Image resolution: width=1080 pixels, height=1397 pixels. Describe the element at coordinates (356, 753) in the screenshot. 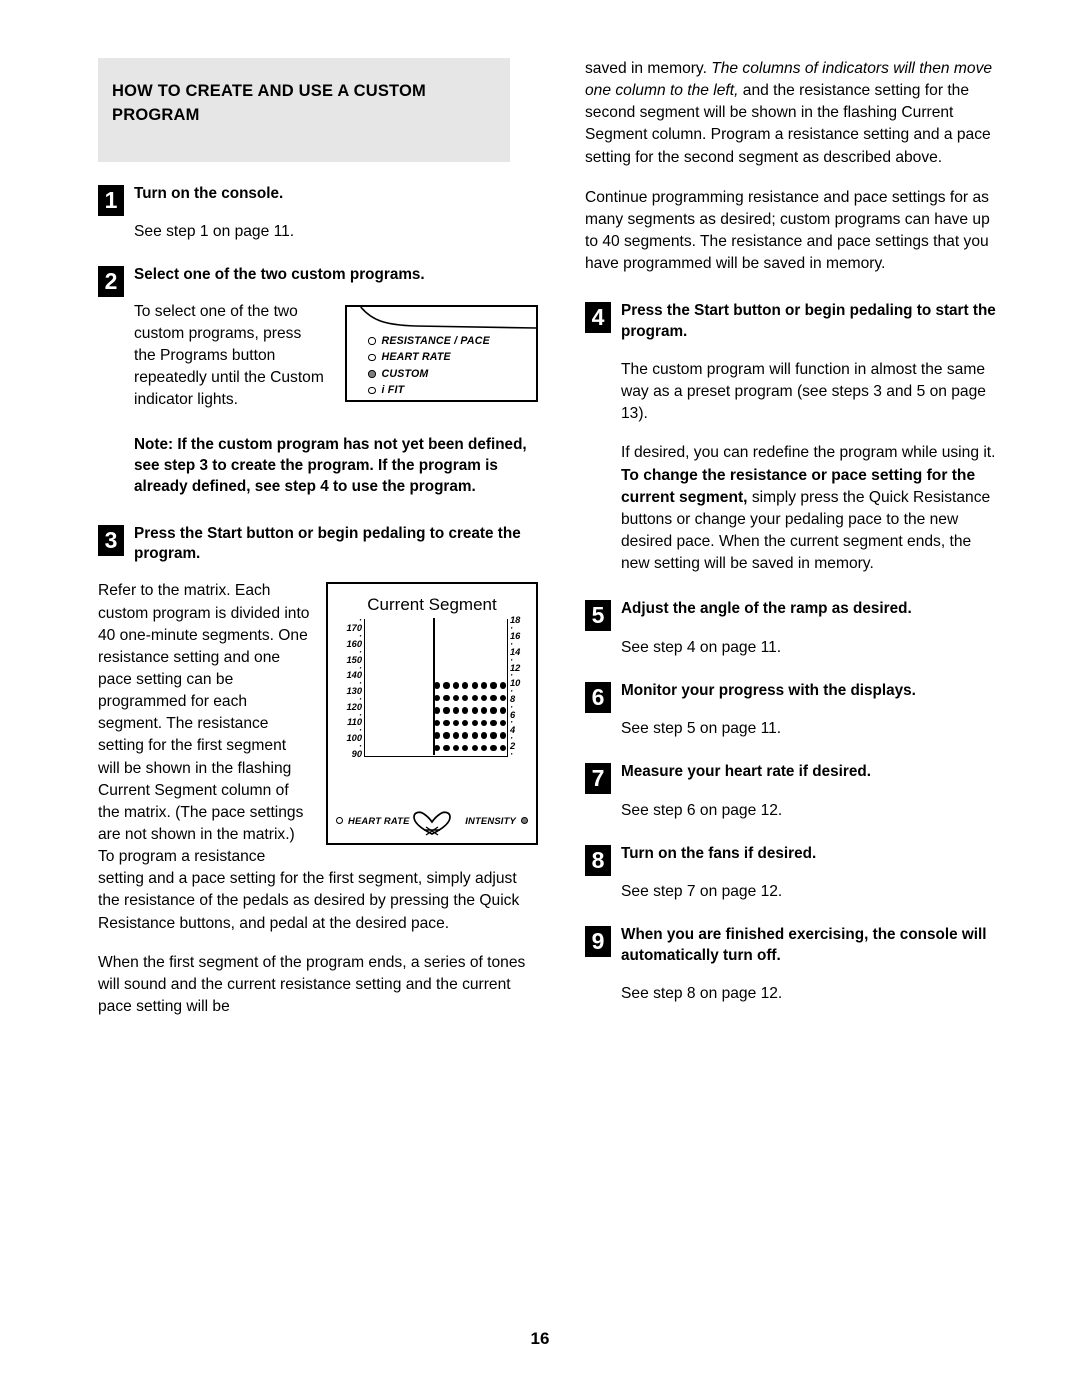

I see `scale-tick: 90` at that location.